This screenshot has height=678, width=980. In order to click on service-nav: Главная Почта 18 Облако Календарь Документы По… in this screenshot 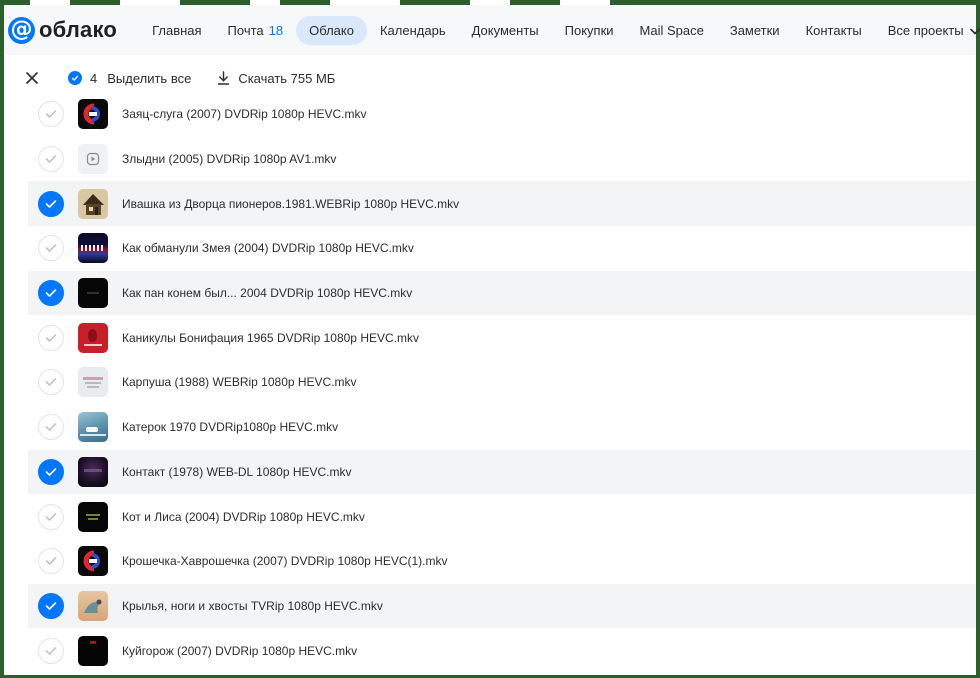, I will do `click(559, 30)`.